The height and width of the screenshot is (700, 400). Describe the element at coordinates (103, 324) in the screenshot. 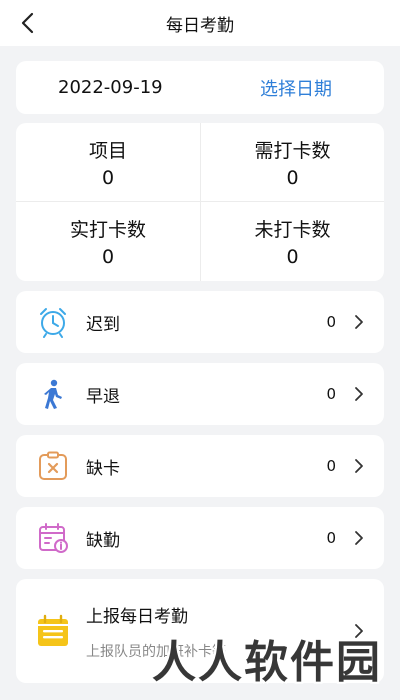

I see `item-label: 迟到` at that location.